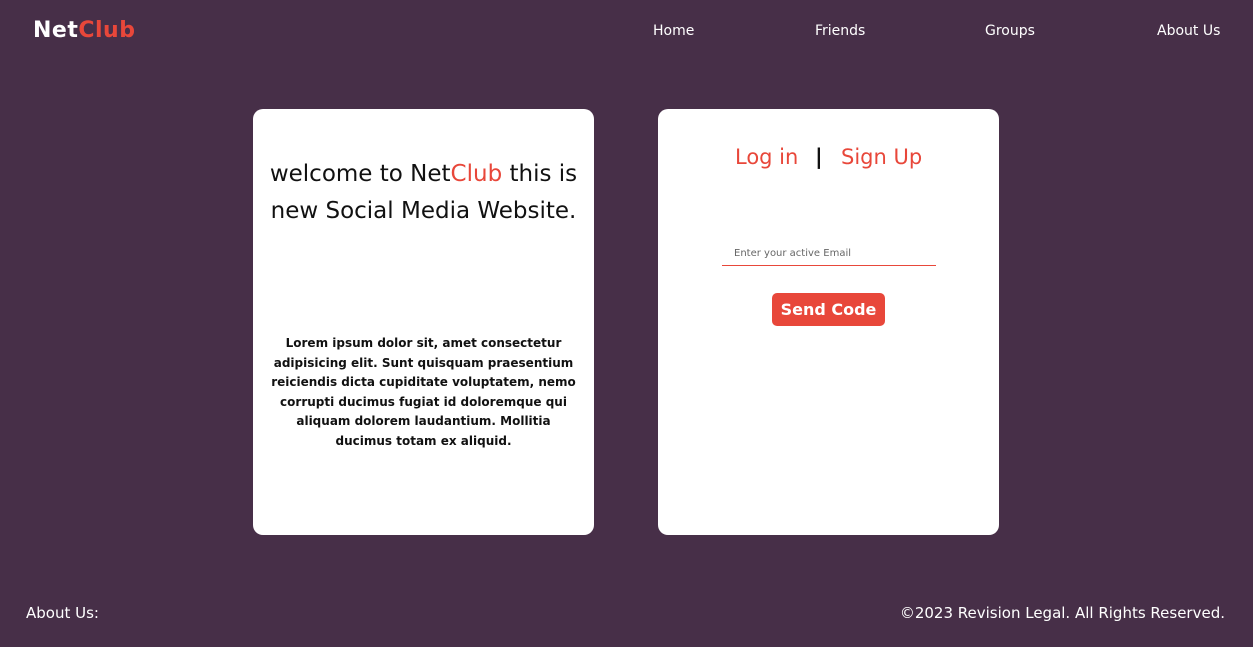  What do you see at coordinates (1010, 31) in the screenshot?
I see `nav-link-groups: Groups` at bounding box center [1010, 31].